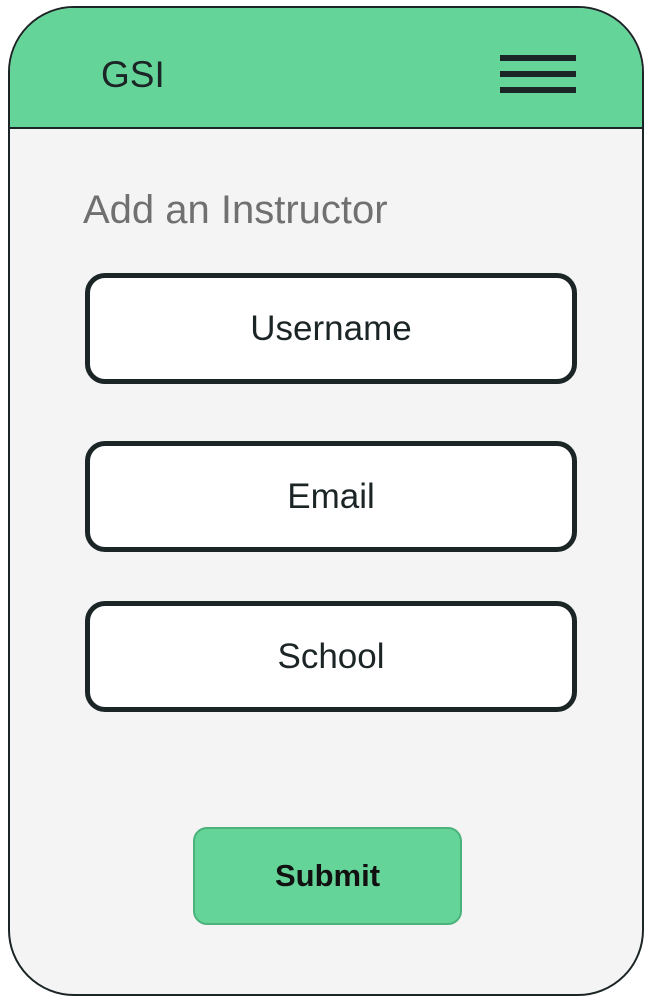  I want to click on app-header: GSI, so click(326, 68).